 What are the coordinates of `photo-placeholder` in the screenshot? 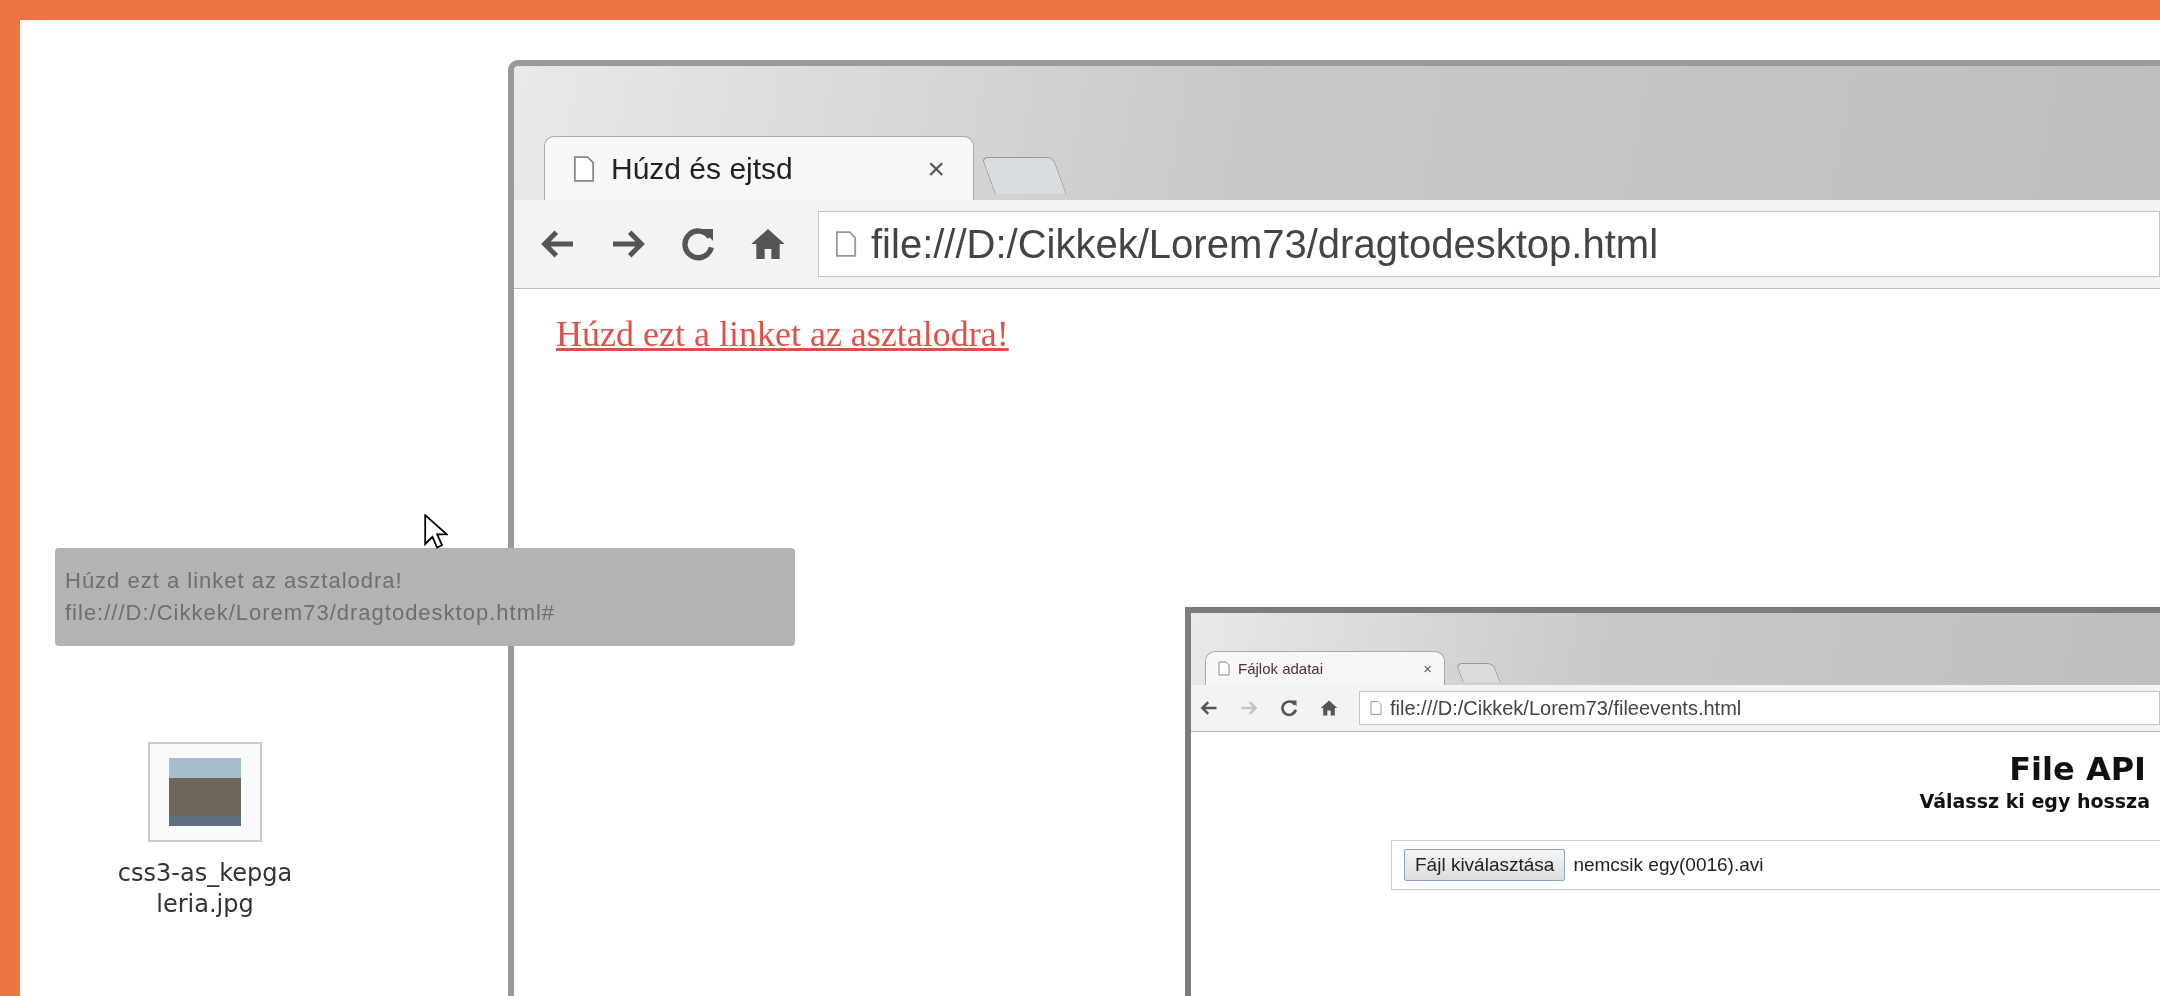 It's located at (205, 792).